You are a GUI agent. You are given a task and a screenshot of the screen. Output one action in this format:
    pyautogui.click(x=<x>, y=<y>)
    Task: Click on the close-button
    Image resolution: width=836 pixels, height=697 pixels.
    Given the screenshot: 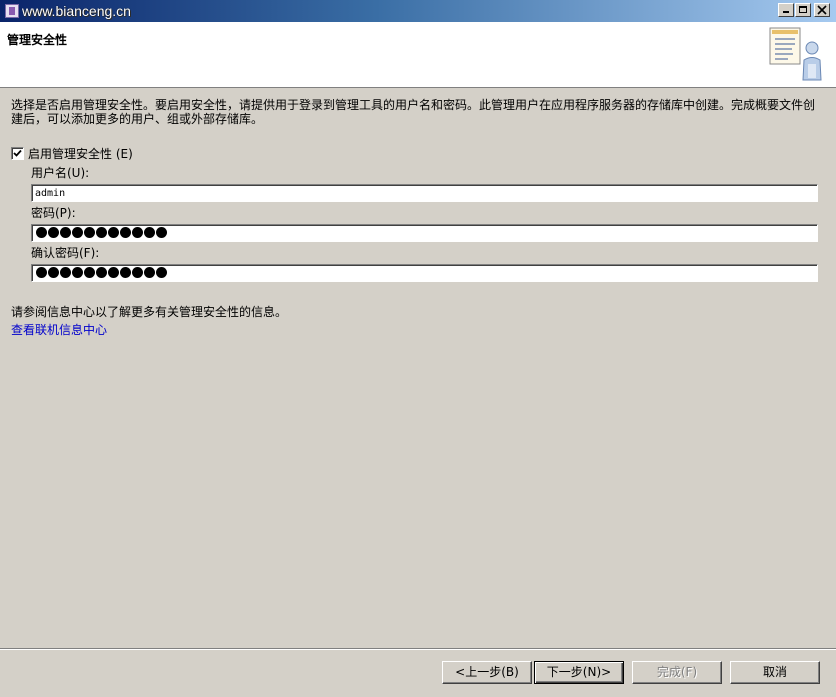 What is the action you would take?
    pyautogui.click(x=822, y=10)
    